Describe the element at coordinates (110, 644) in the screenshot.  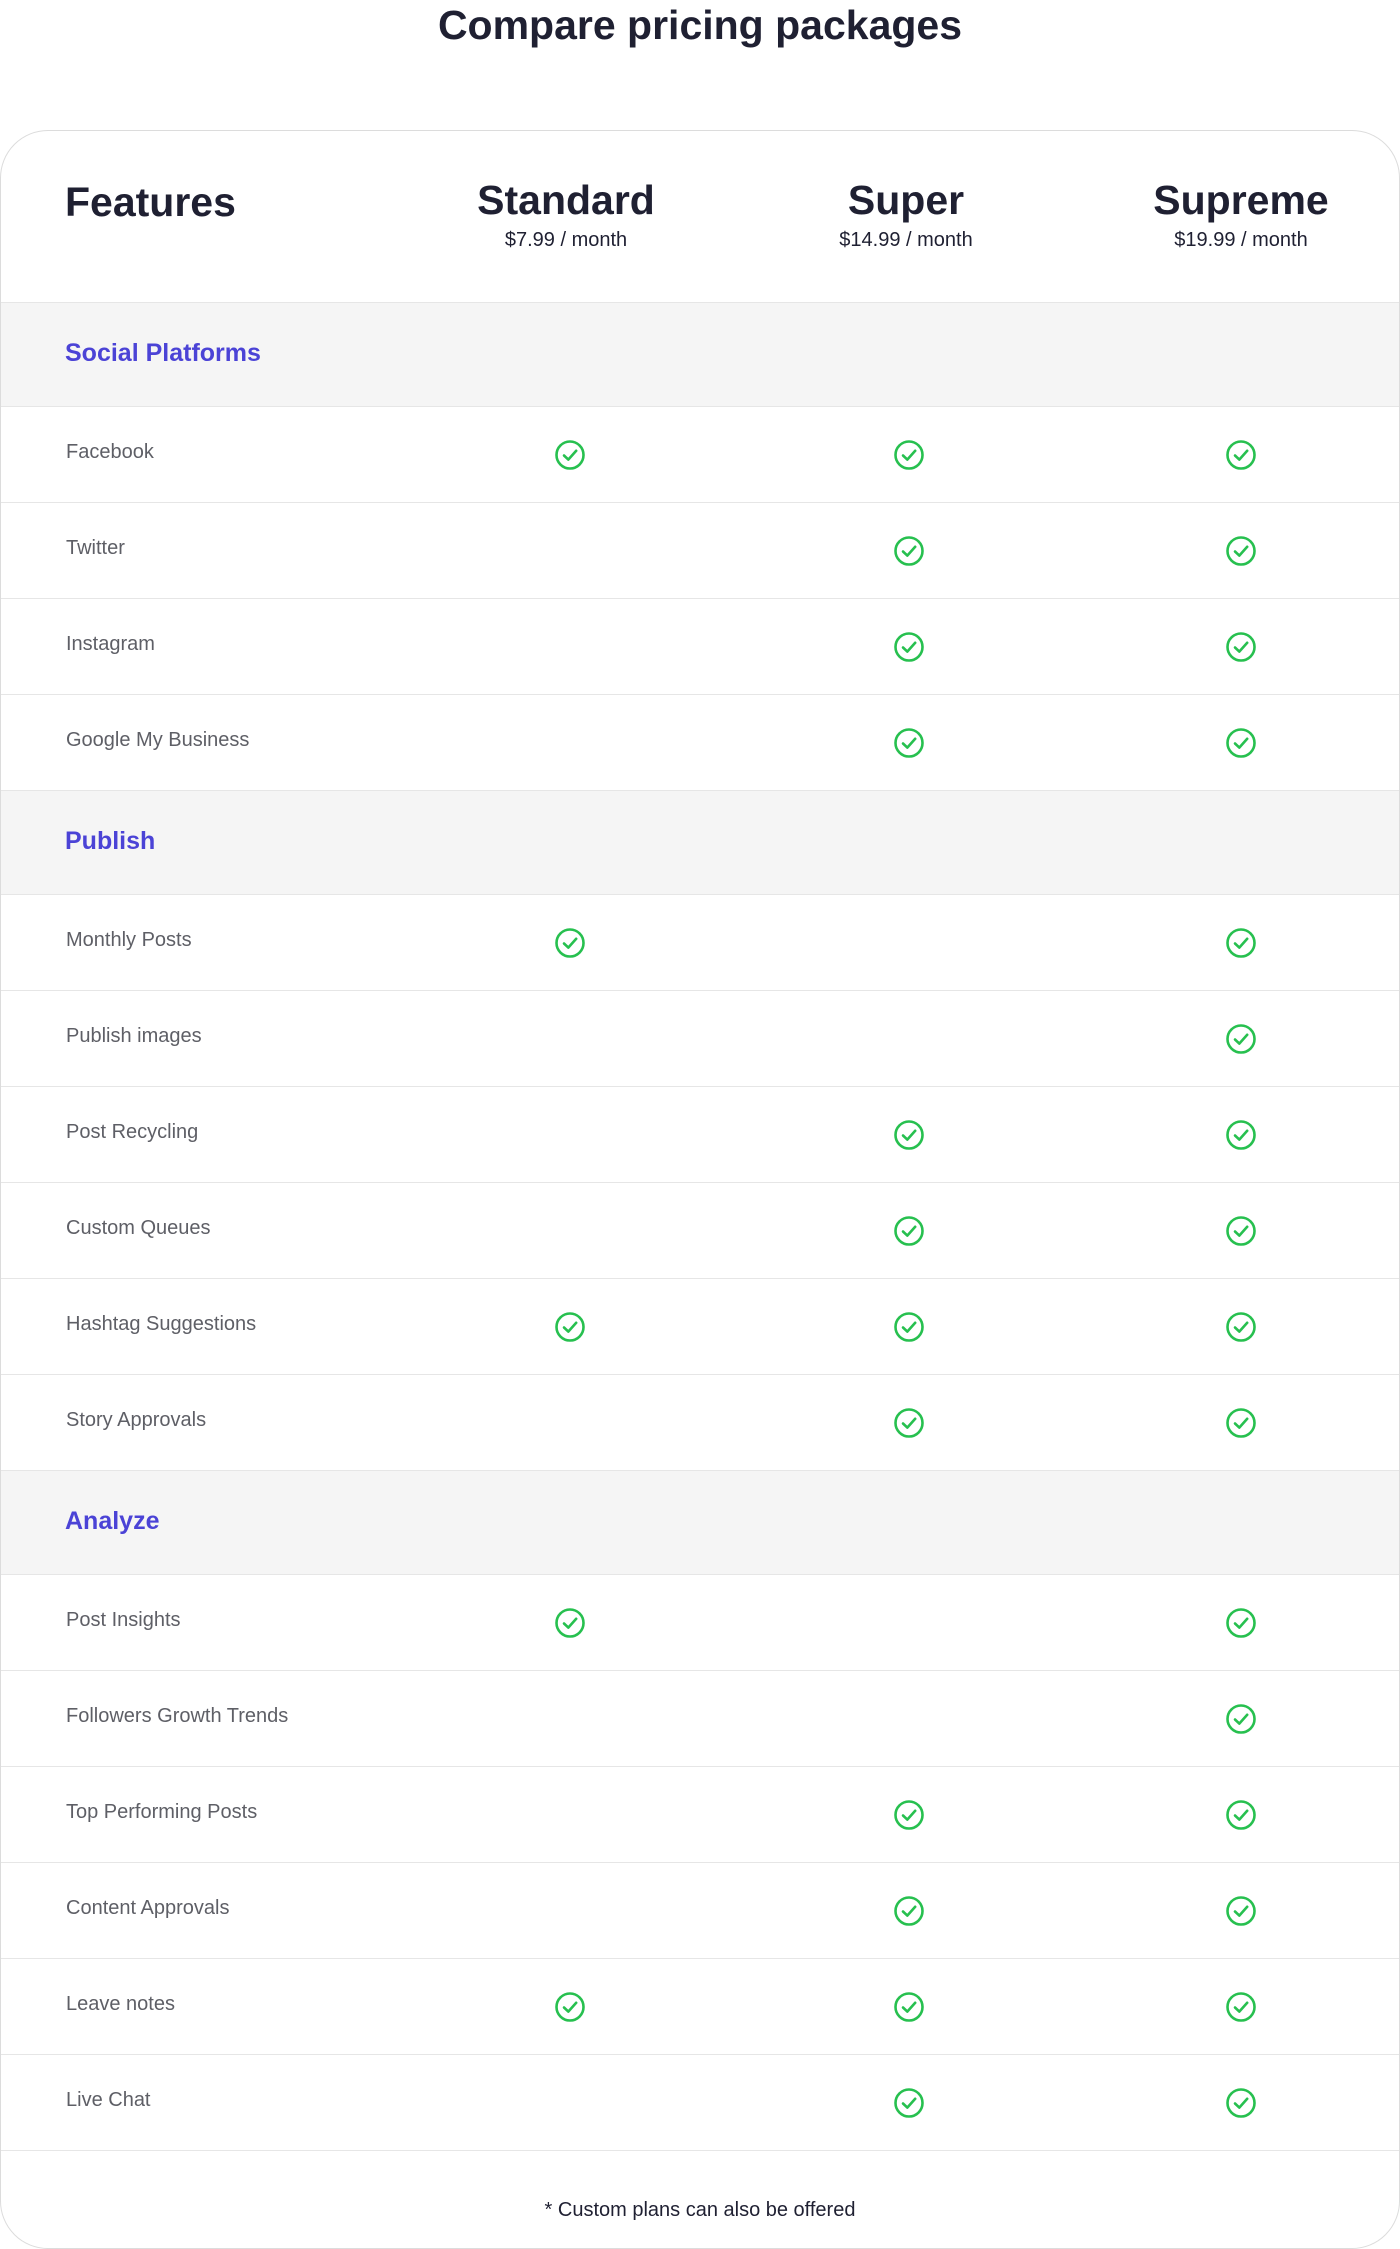
I see `feature-label: Instagram` at that location.